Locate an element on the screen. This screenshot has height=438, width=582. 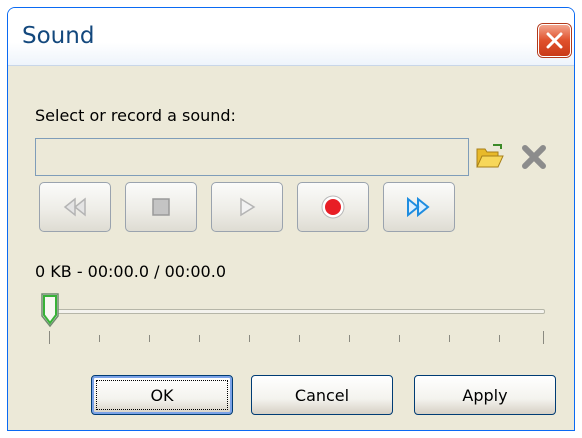
delete-x-icon is located at coordinates (534, 157).